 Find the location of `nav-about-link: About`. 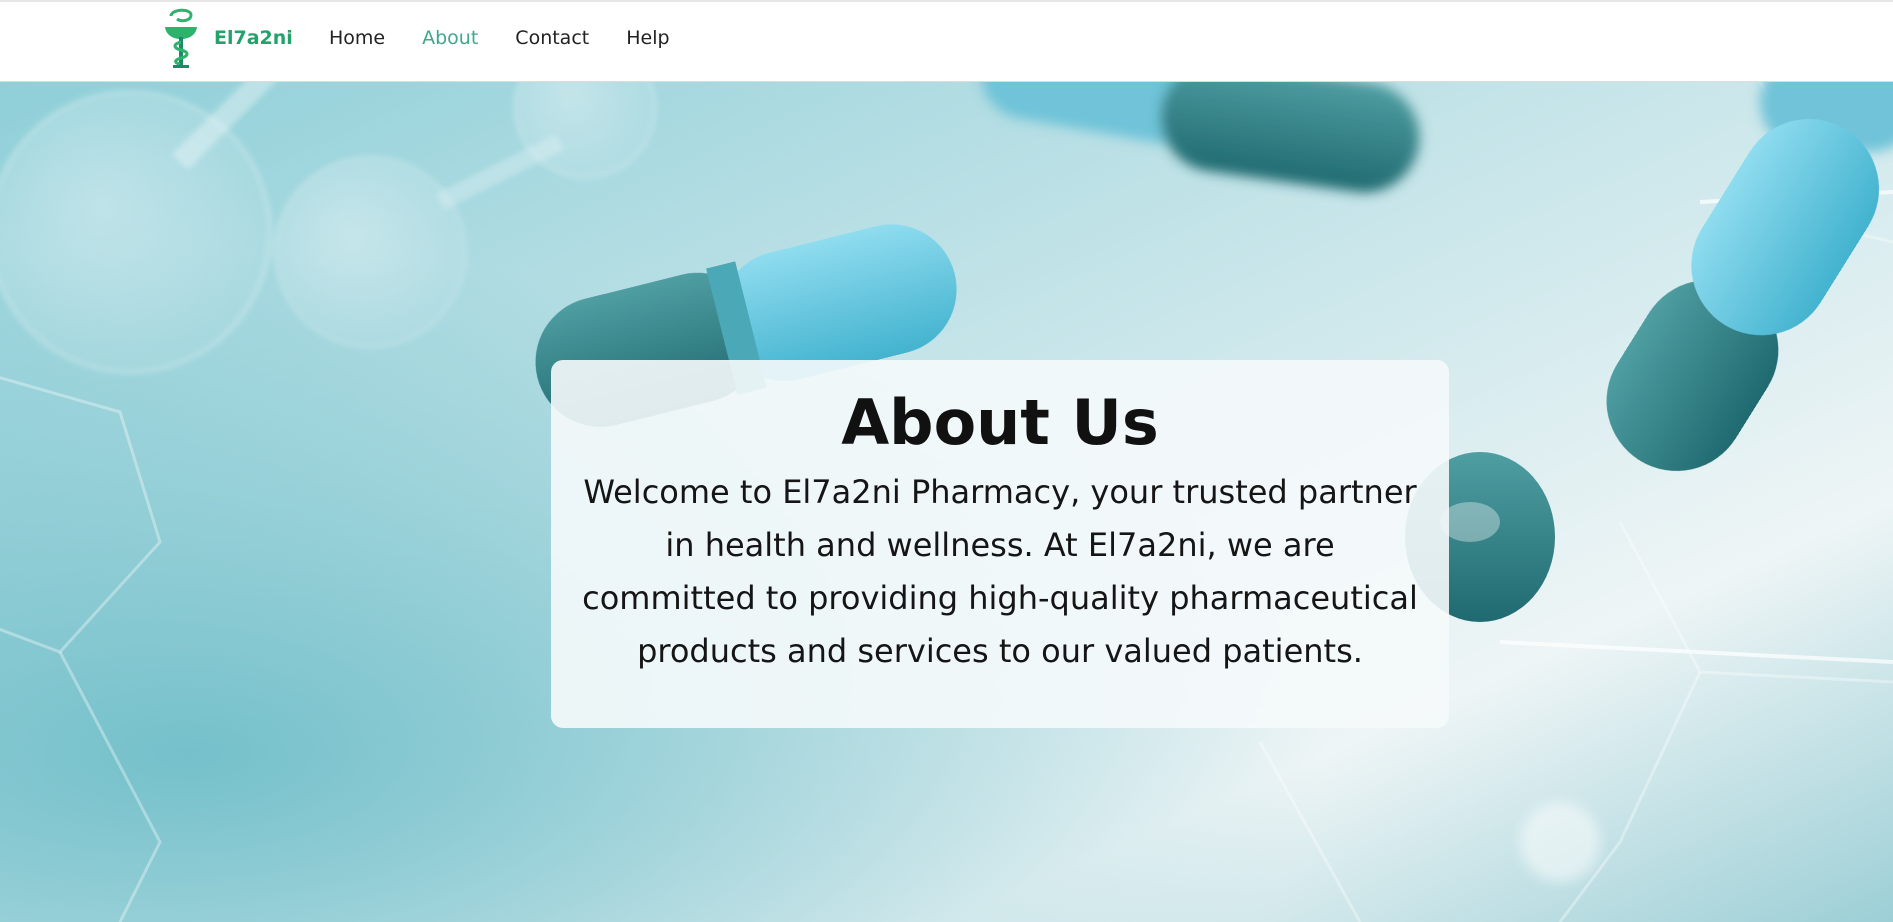

nav-about-link: About is located at coordinates (450, 38).